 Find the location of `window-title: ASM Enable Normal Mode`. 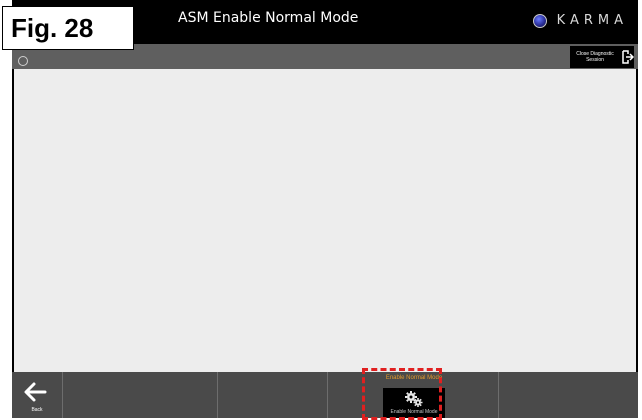

window-title: ASM Enable Normal Mode is located at coordinates (268, 18).